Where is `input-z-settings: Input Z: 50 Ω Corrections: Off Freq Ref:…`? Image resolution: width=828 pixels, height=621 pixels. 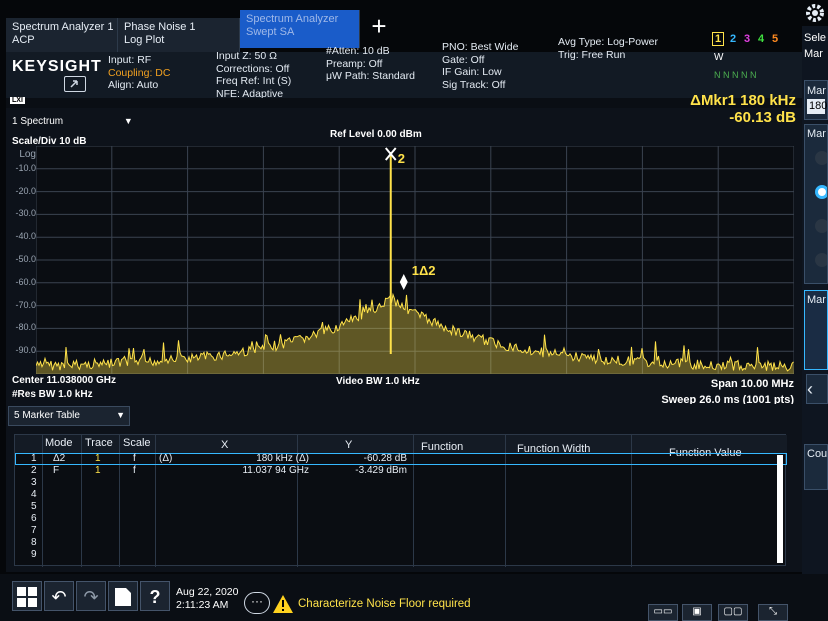
input-z-settings: Input Z: 50 Ω Corrections: Off Freq Ref:… is located at coordinates (253, 75).